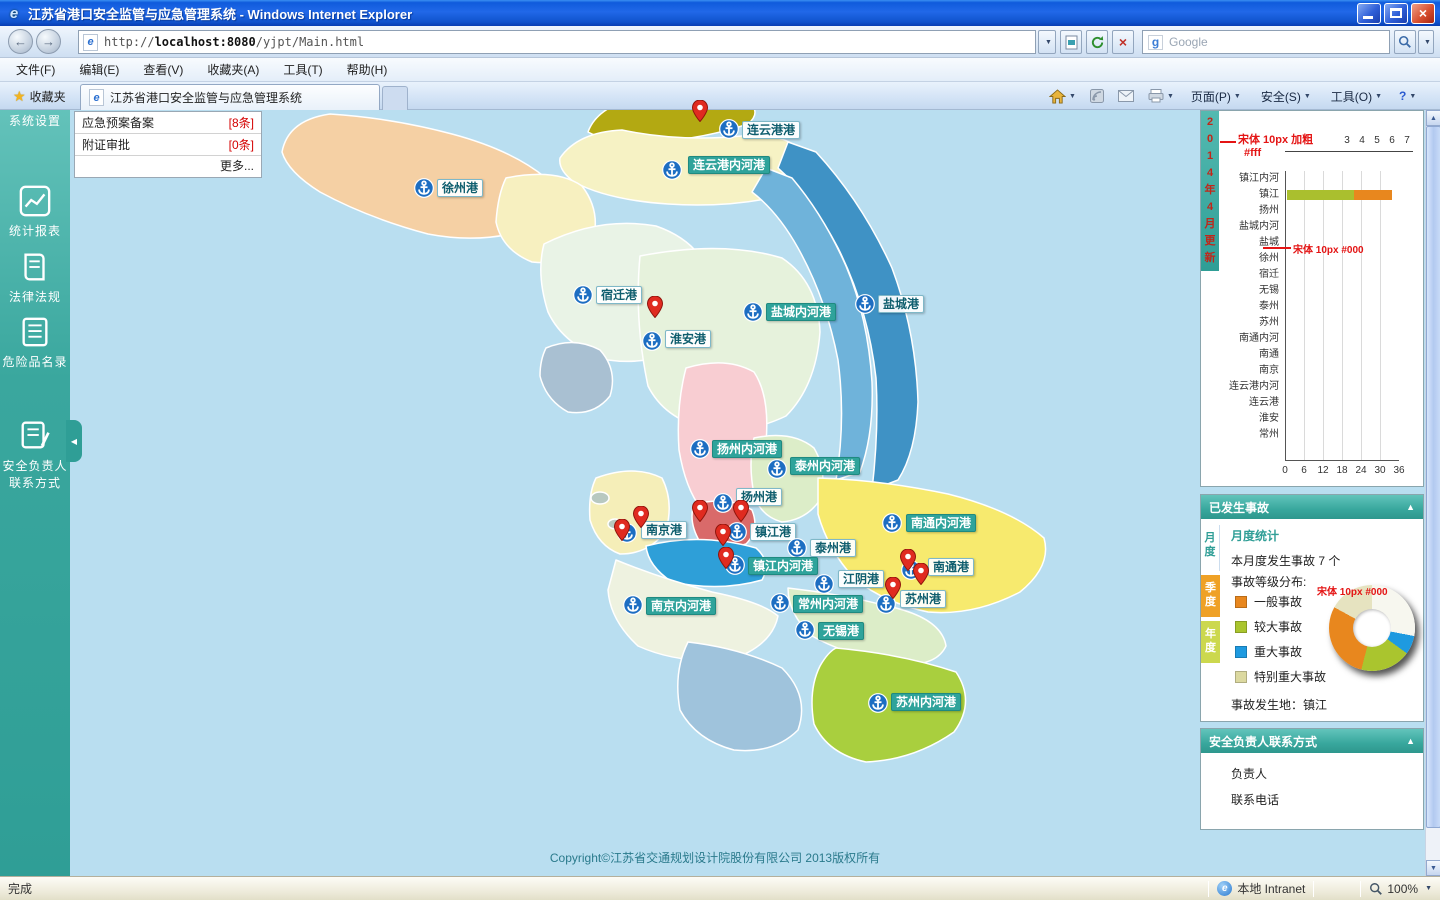  What do you see at coordinates (1362, 140) in the screenshot?
I see `axis-tick-label: 4` at bounding box center [1362, 140].